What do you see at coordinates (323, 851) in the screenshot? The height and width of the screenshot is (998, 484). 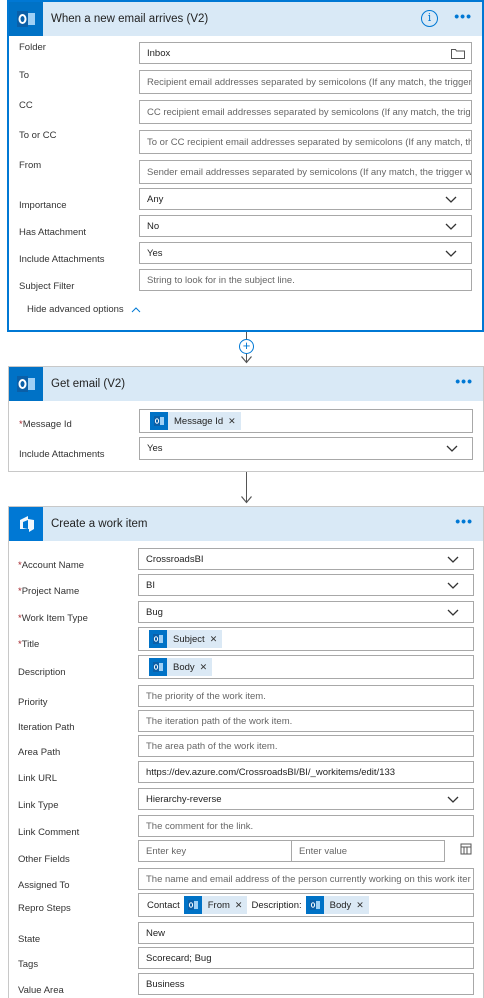 I see `other-value-placeholder: Enter value` at bounding box center [323, 851].